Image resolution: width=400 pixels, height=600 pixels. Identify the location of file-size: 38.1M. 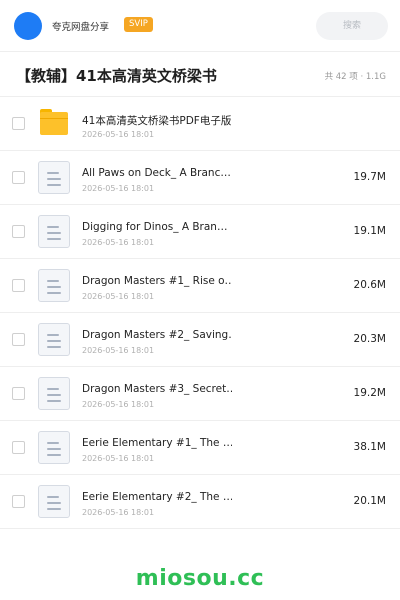
(369, 447).